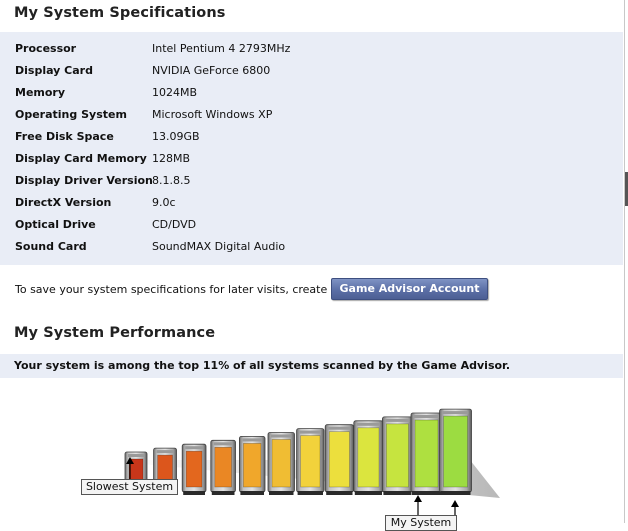 This screenshot has width=628, height=531. What do you see at coordinates (54, 70) in the screenshot?
I see `spec-label: Display Card` at bounding box center [54, 70].